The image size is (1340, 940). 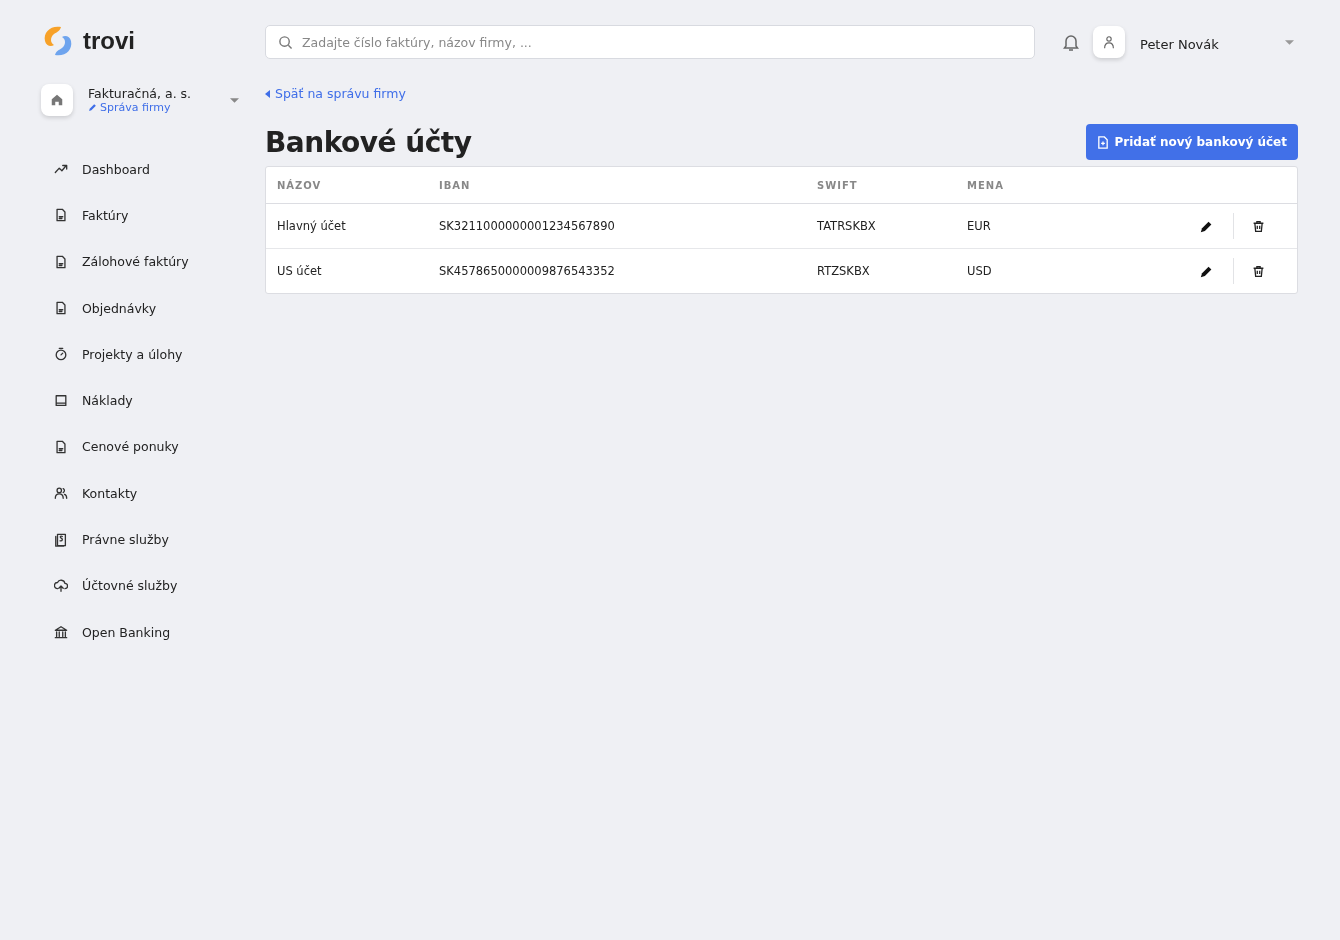 What do you see at coordinates (455, 185) in the screenshot?
I see `column-header: IBAN` at bounding box center [455, 185].